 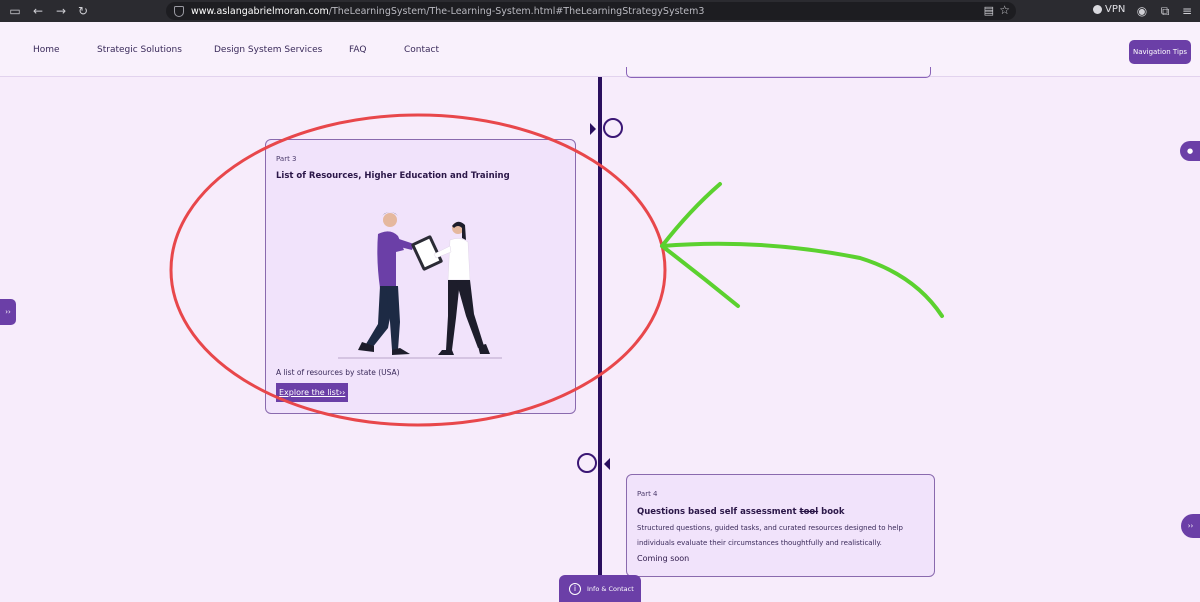 What do you see at coordinates (420, 285) in the screenshot?
I see `people-exchanging-document-illustration` at bounding box center [420, 285].